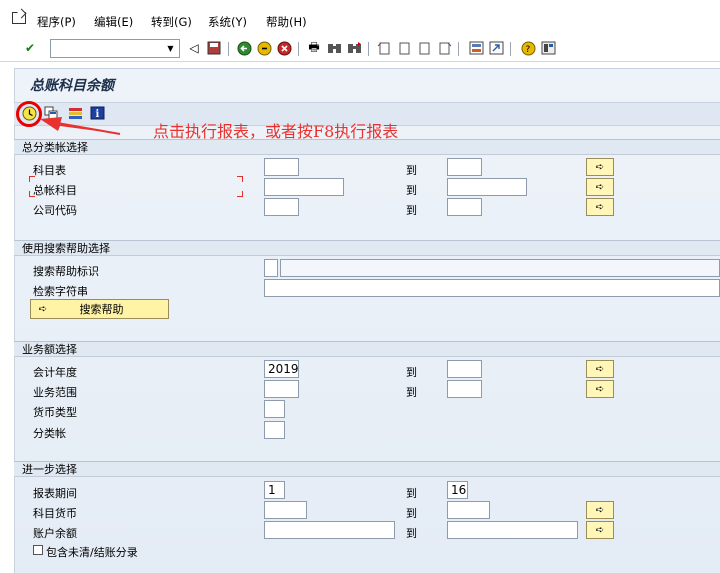  I want to click on label-search-help-id: 搜索帮助标识, so click(66, 271).